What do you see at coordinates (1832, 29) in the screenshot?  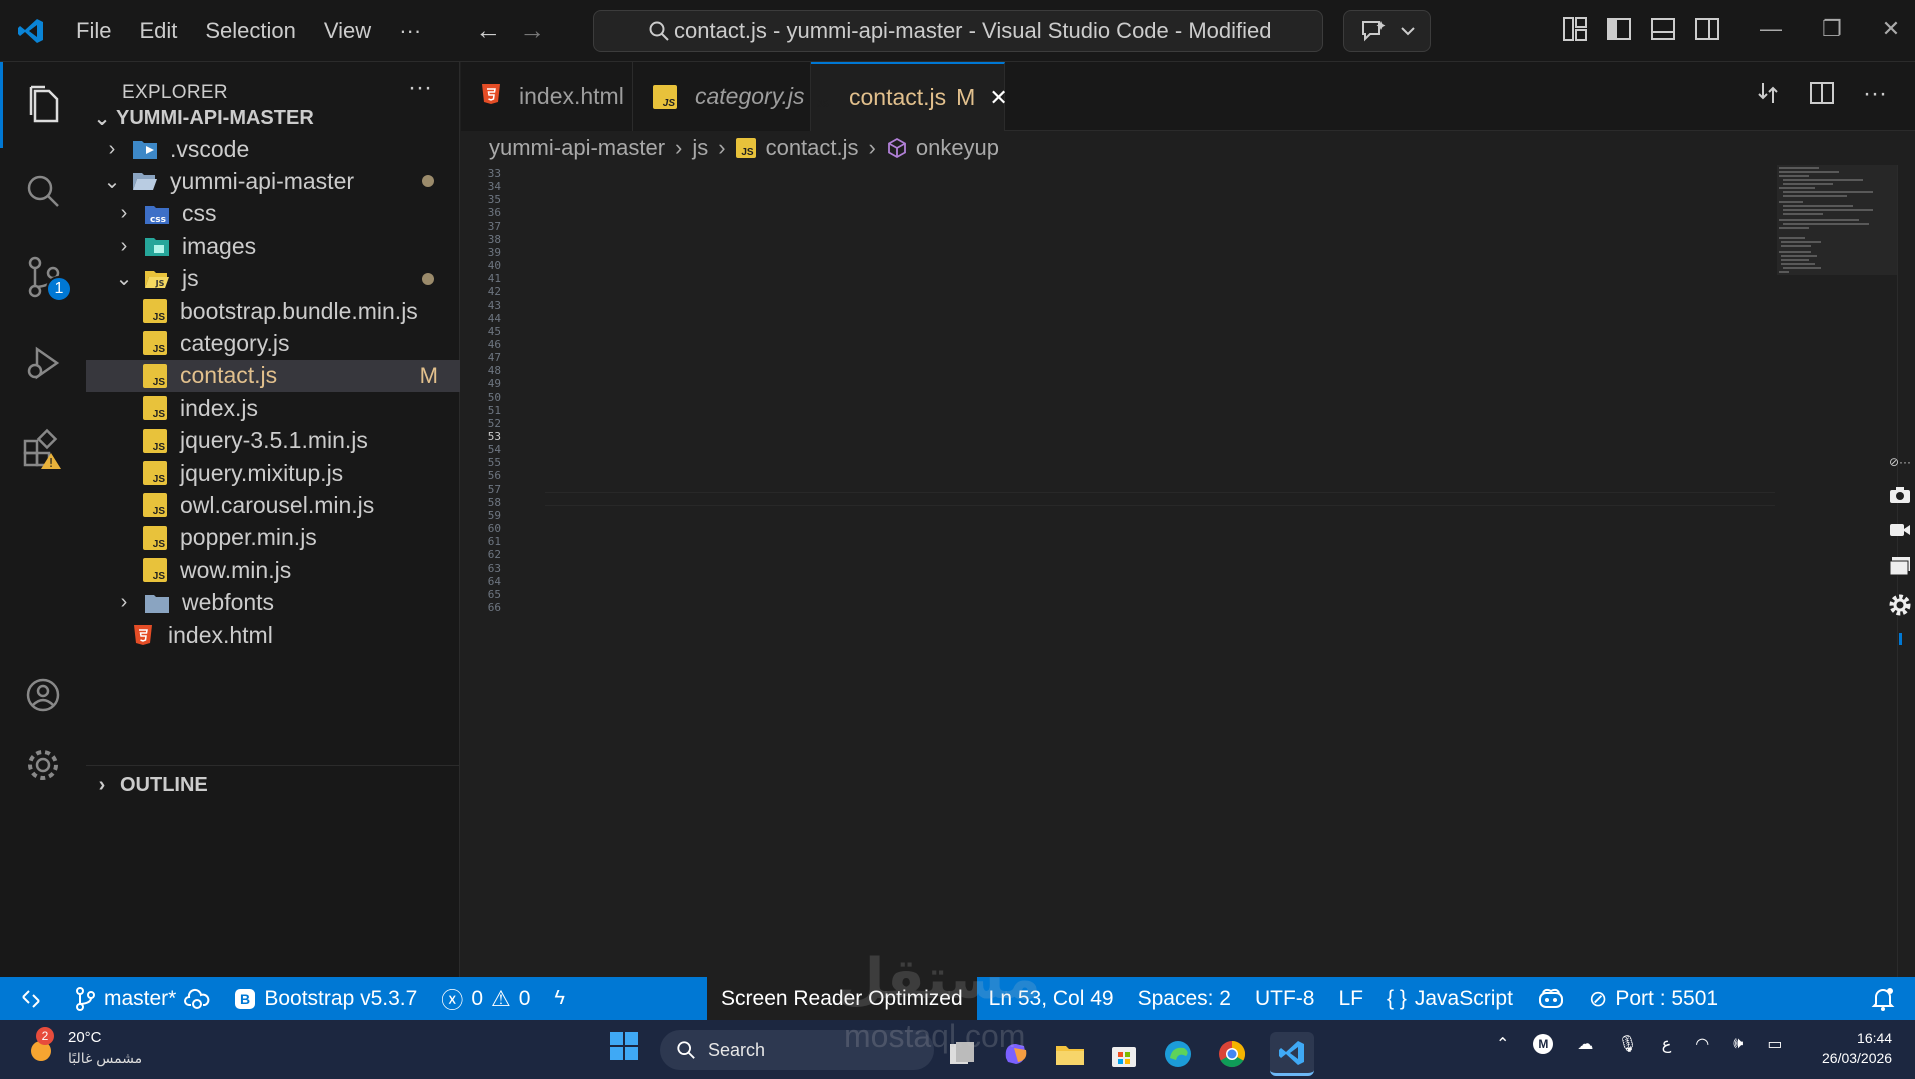 I see `restore-icon: ❐` at bounding box center [1832, 29].